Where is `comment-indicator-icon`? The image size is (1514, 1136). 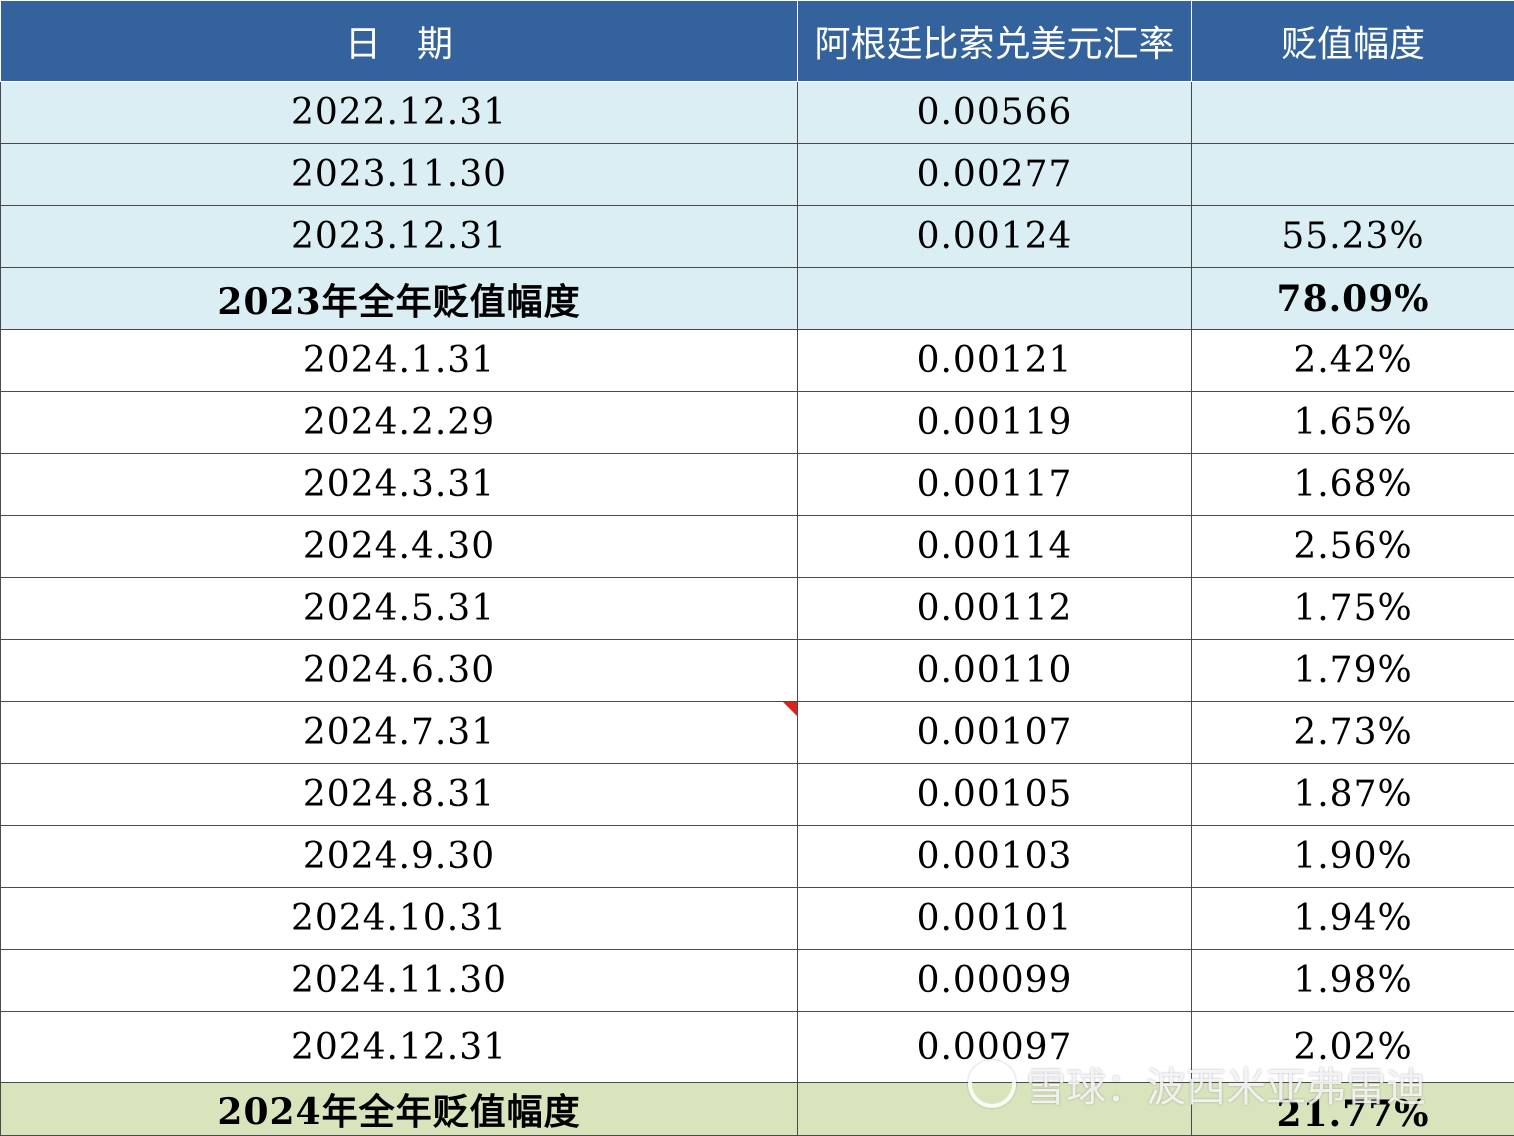 comment-indicator-icon is located at coordinates (790, 709).